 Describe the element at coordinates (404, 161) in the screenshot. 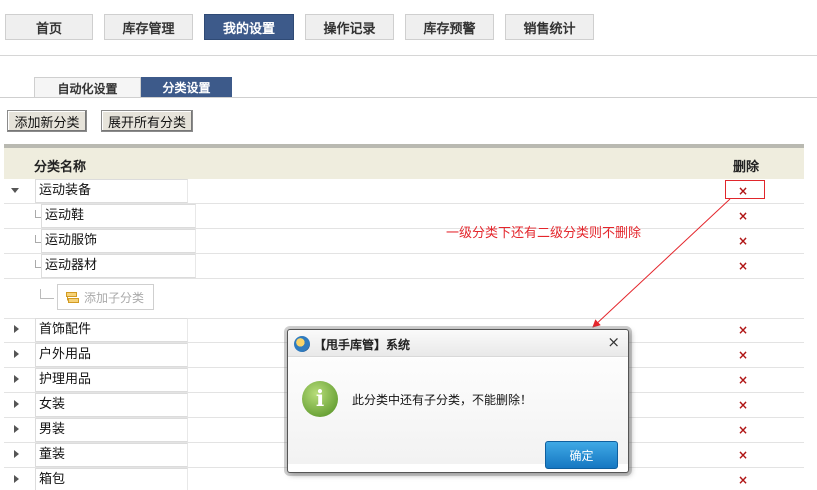

I see `table-header: 分类名称 删除` at that location.